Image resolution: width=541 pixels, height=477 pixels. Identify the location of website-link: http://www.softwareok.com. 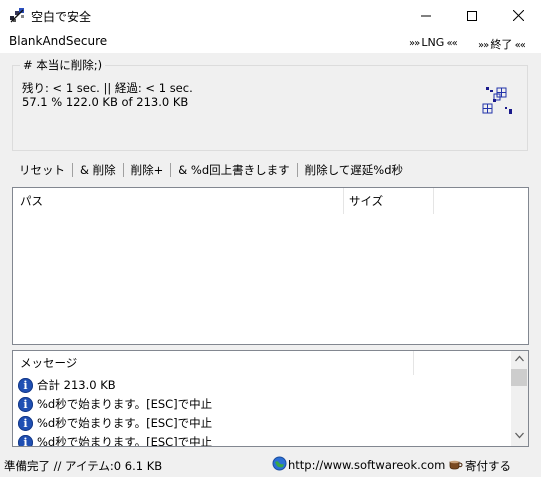
(366, 465).